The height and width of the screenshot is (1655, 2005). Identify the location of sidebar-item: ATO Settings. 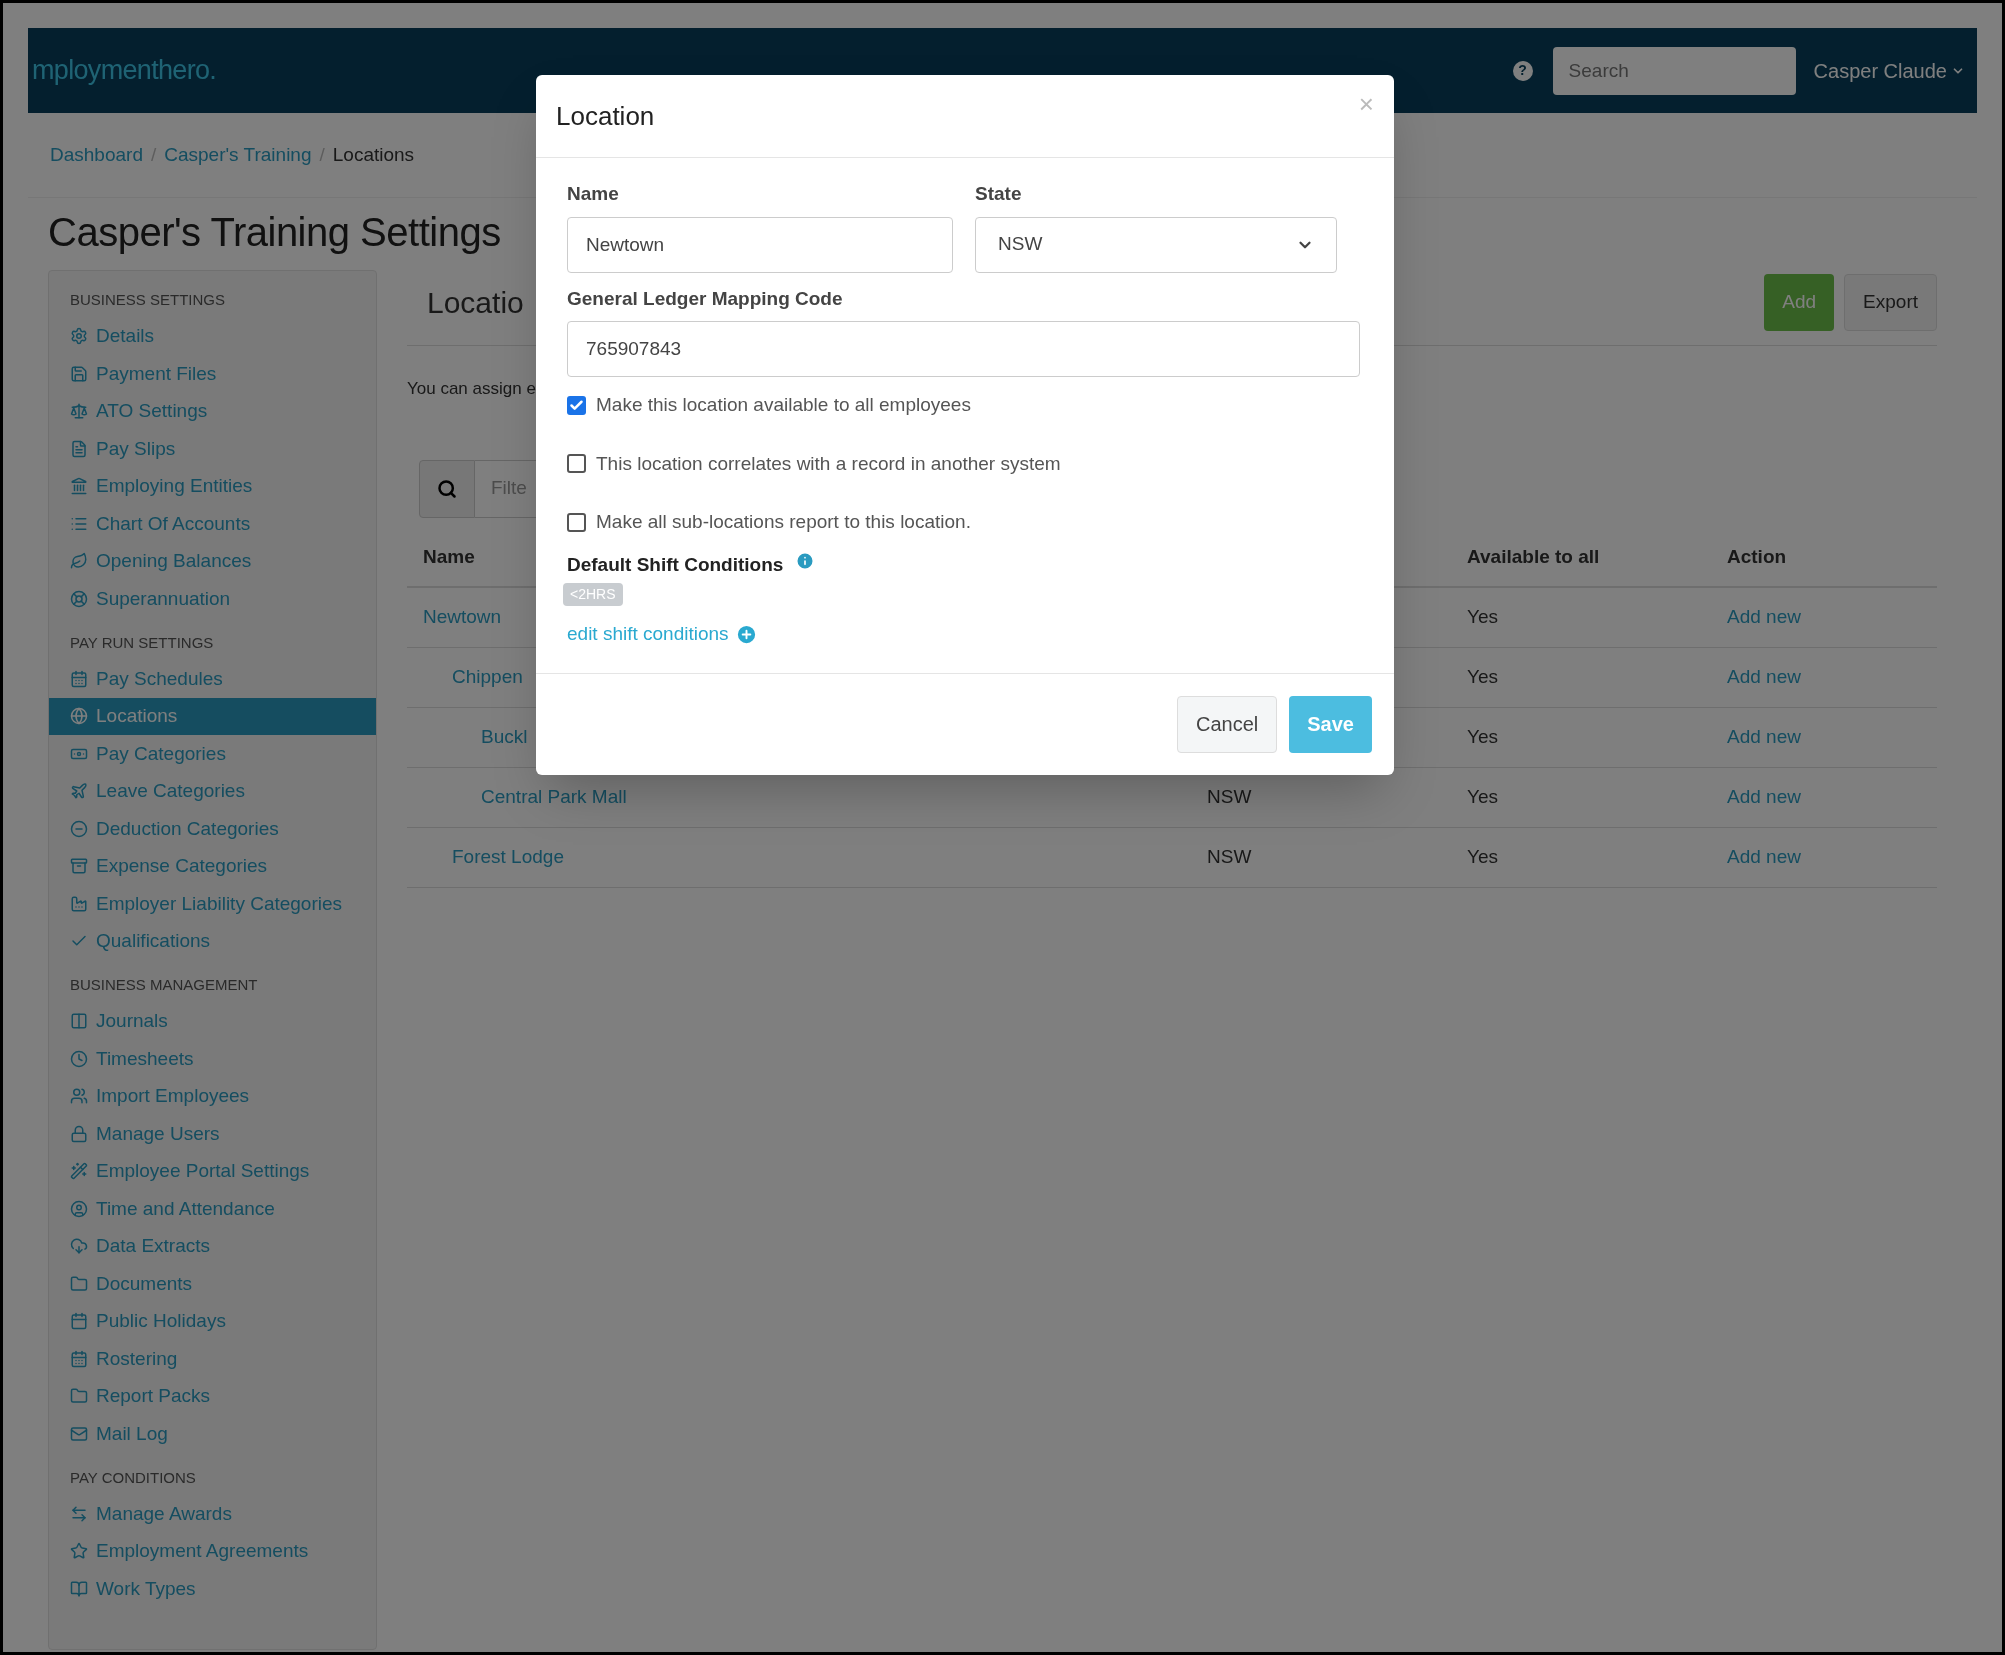
(212, 411).